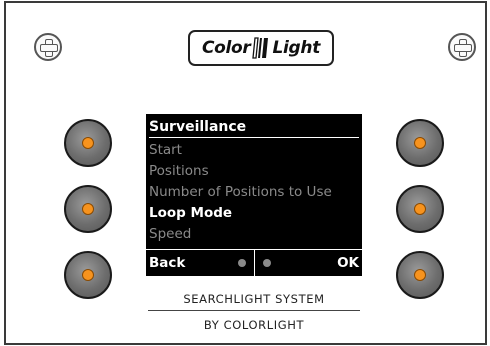 This screenshot has height=346, width=490. I want to click on logo-text-light: Light, so click(296, 48).